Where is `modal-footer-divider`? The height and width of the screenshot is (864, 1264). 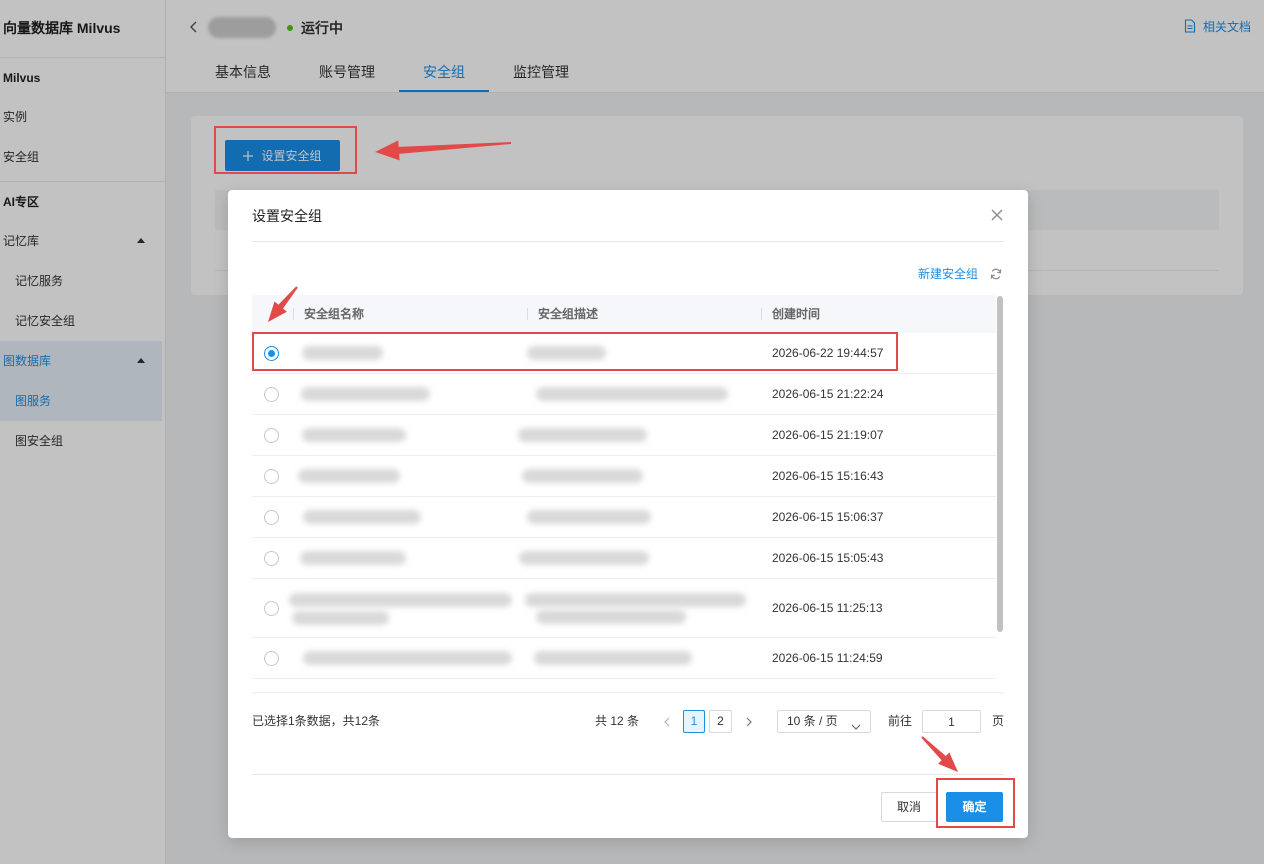
modal-footer-divider is located at coordinates (628, 774).